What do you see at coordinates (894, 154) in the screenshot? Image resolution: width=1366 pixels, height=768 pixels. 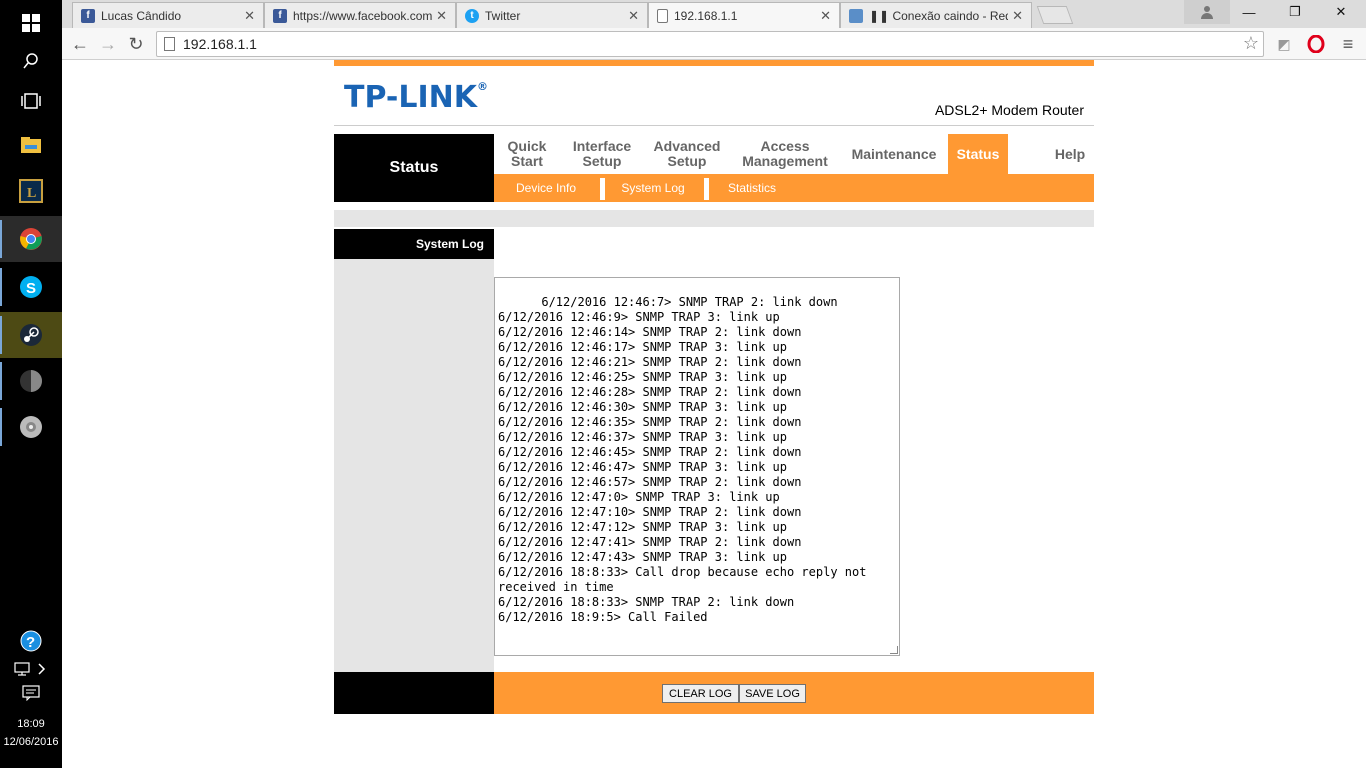 I see `menu-maintenance: Maintenance` at bounding box center [894, 154].